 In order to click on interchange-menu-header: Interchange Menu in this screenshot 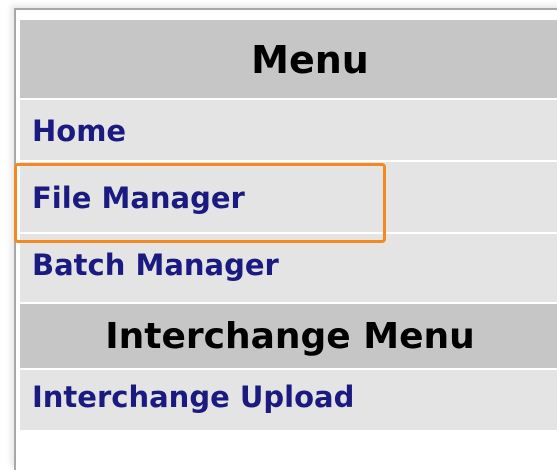, I will do `click(288, 337)`.